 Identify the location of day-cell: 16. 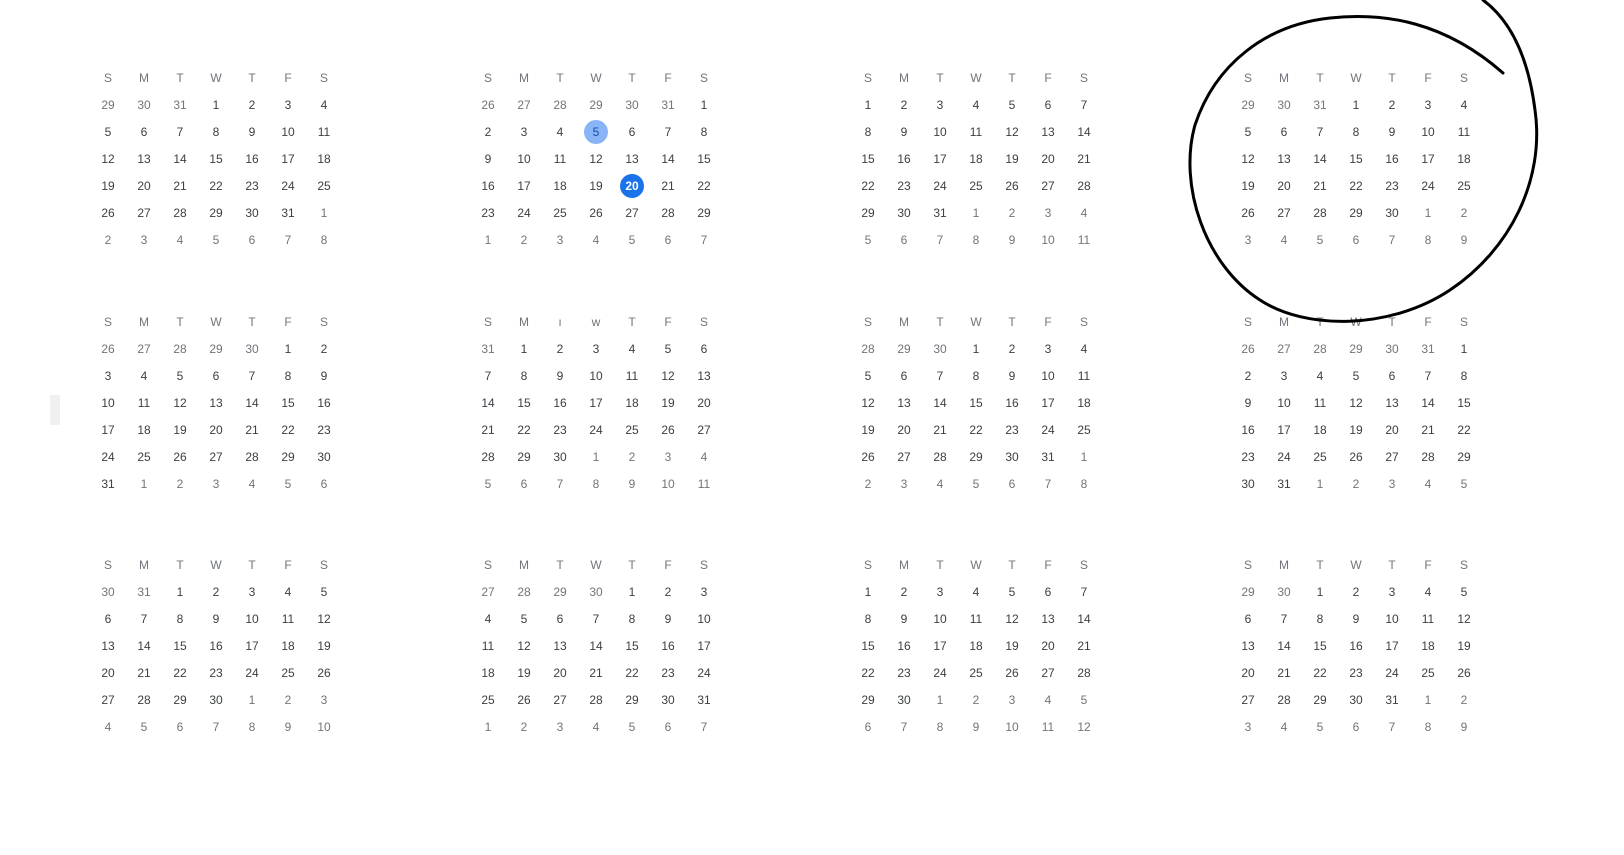
(252, 159).